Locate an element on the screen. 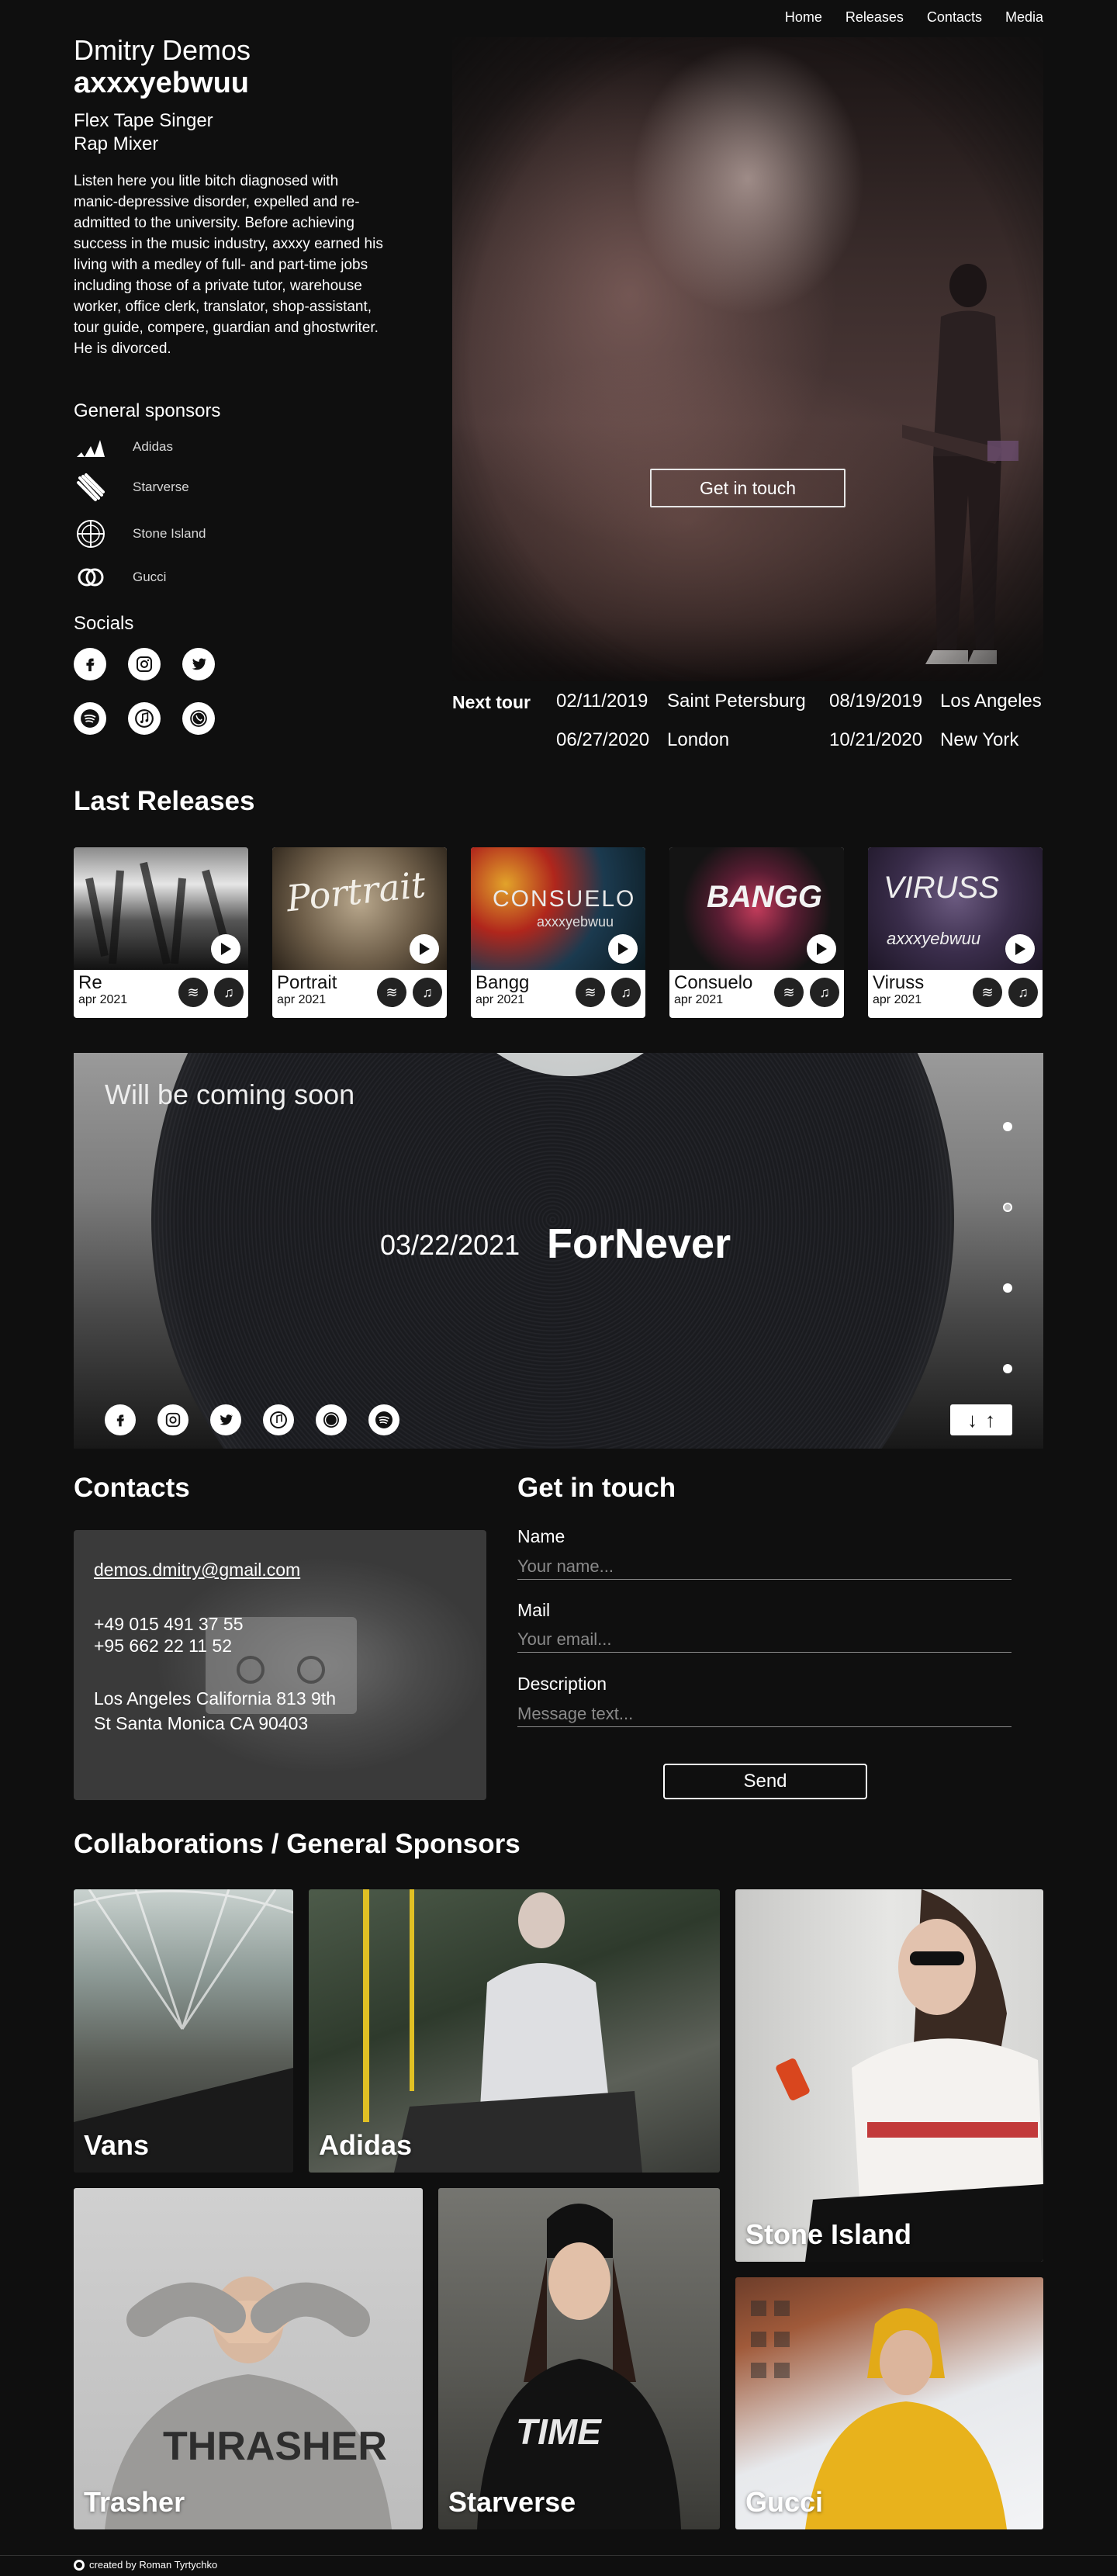 The height and width of the screenshot is (2576, 1117). release-art: Portrait is located at coordinates (359, 908).